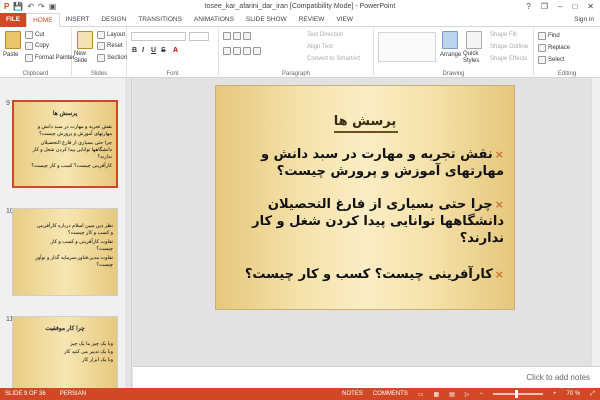 This screenshot has width=600, height=400. Describe the element at coordinates (574, 394) in the screenshot. I see `zoom-level: 70 %` at that location.